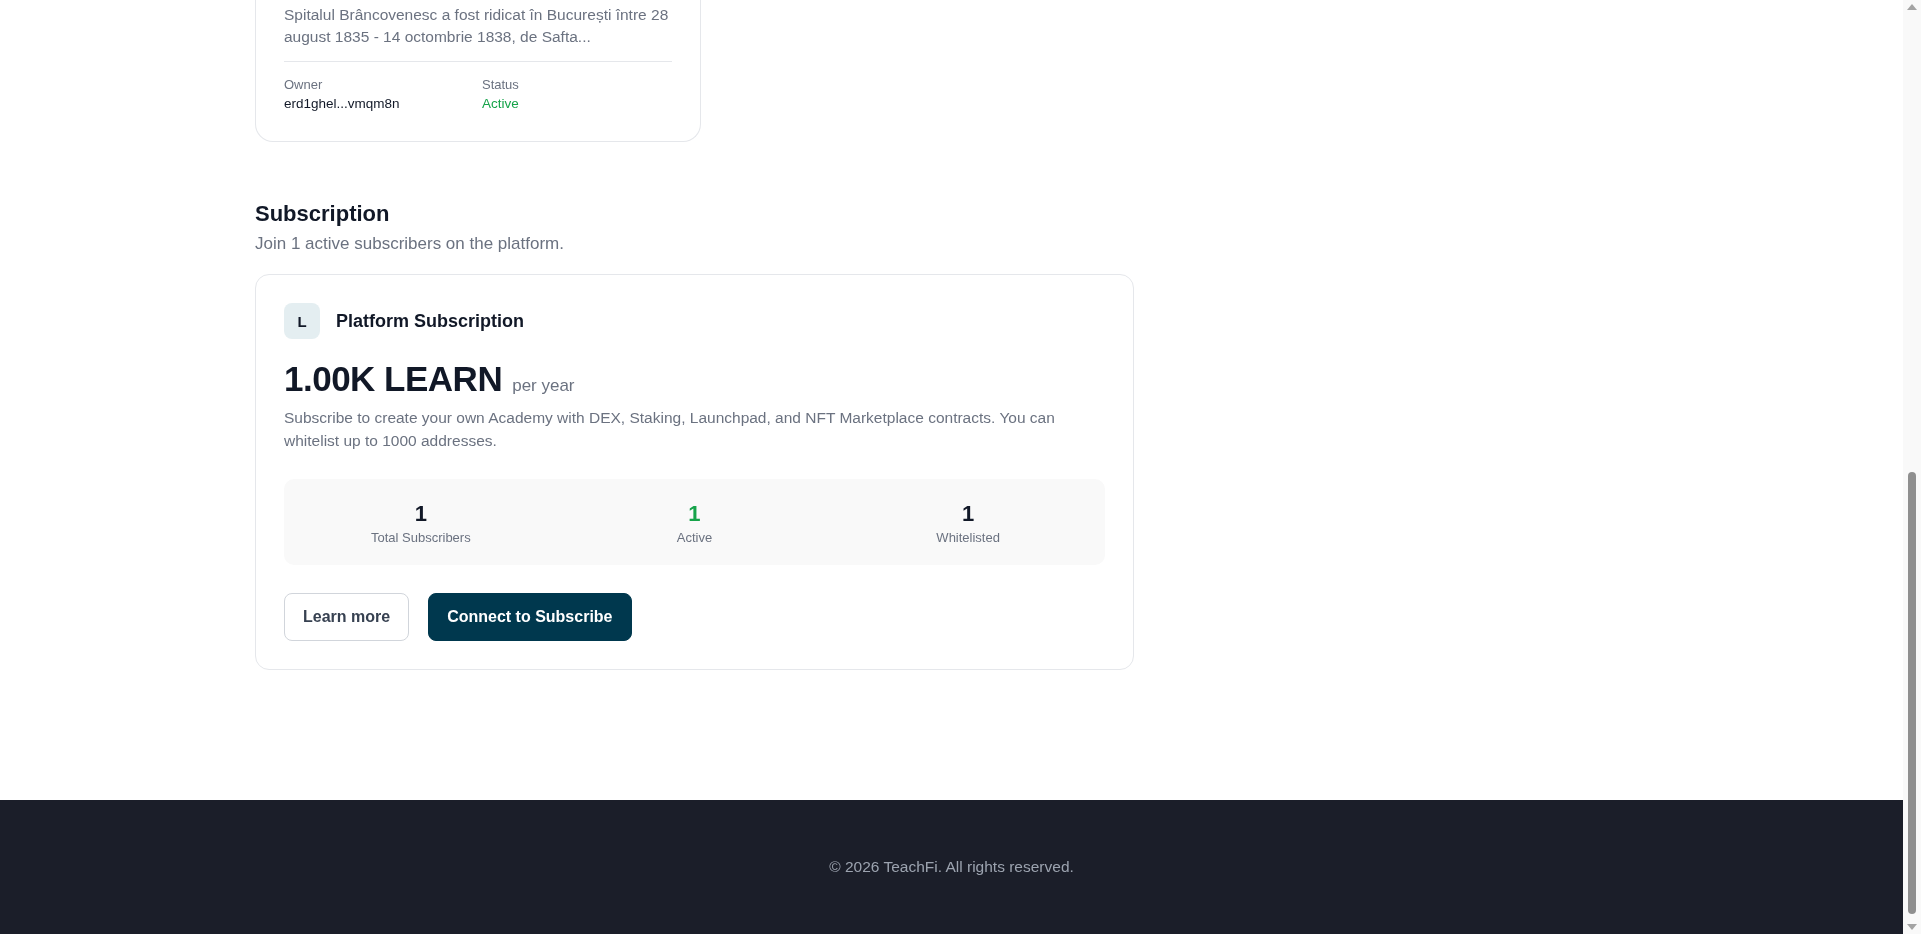 The width and height of the screenshot is (1921, 934). I want to click on plan-initial-avatar: L, so click(302, 321).